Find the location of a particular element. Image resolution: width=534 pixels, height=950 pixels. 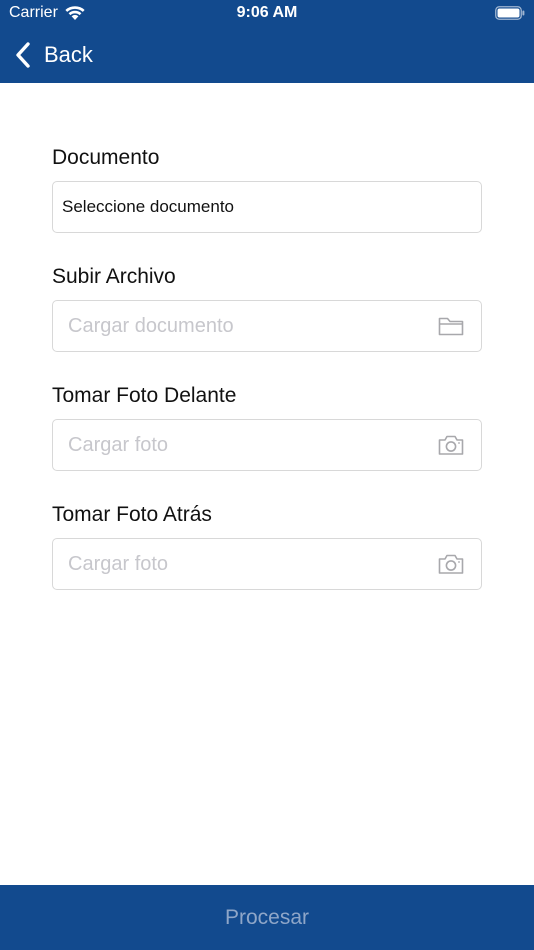

folder-icon is located at coordinates (451, 326).